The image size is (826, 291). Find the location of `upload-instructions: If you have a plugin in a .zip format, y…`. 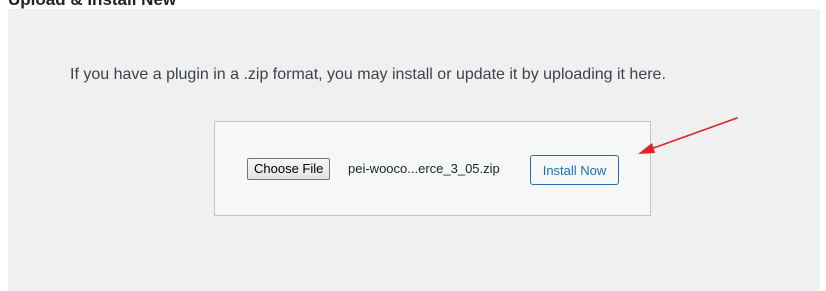

upload-instructions: If you have a plugin in a .zip format, y… is located at coordinates (368, 74).